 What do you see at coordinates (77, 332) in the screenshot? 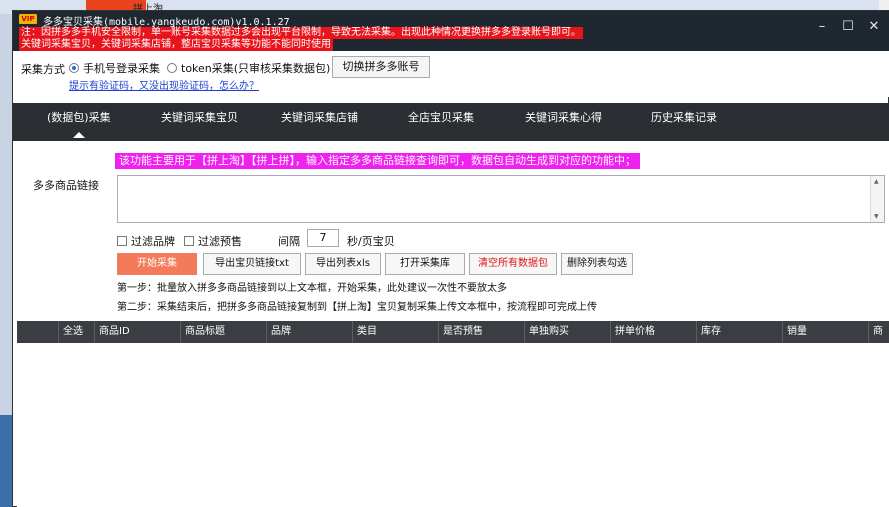
I see `column-select-all: 全选` at bounding box center [77, 332].